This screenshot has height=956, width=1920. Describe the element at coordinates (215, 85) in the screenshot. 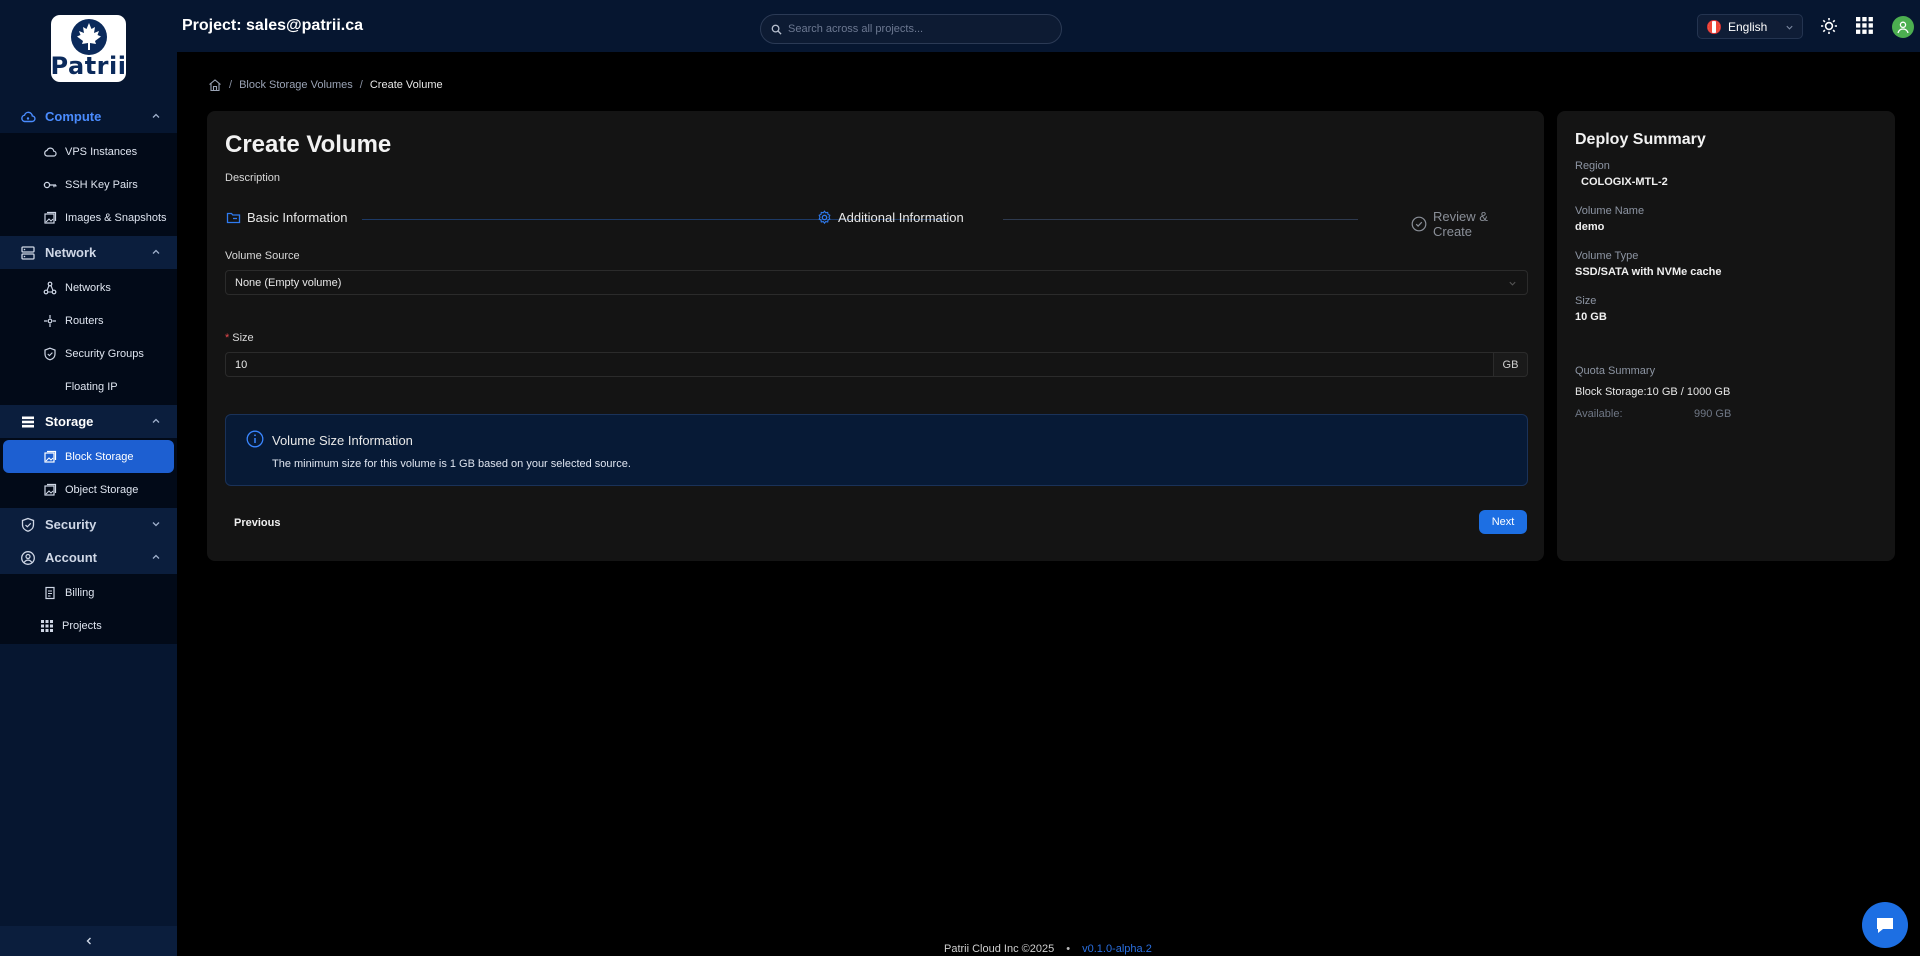

I see `home-icon` at that location.